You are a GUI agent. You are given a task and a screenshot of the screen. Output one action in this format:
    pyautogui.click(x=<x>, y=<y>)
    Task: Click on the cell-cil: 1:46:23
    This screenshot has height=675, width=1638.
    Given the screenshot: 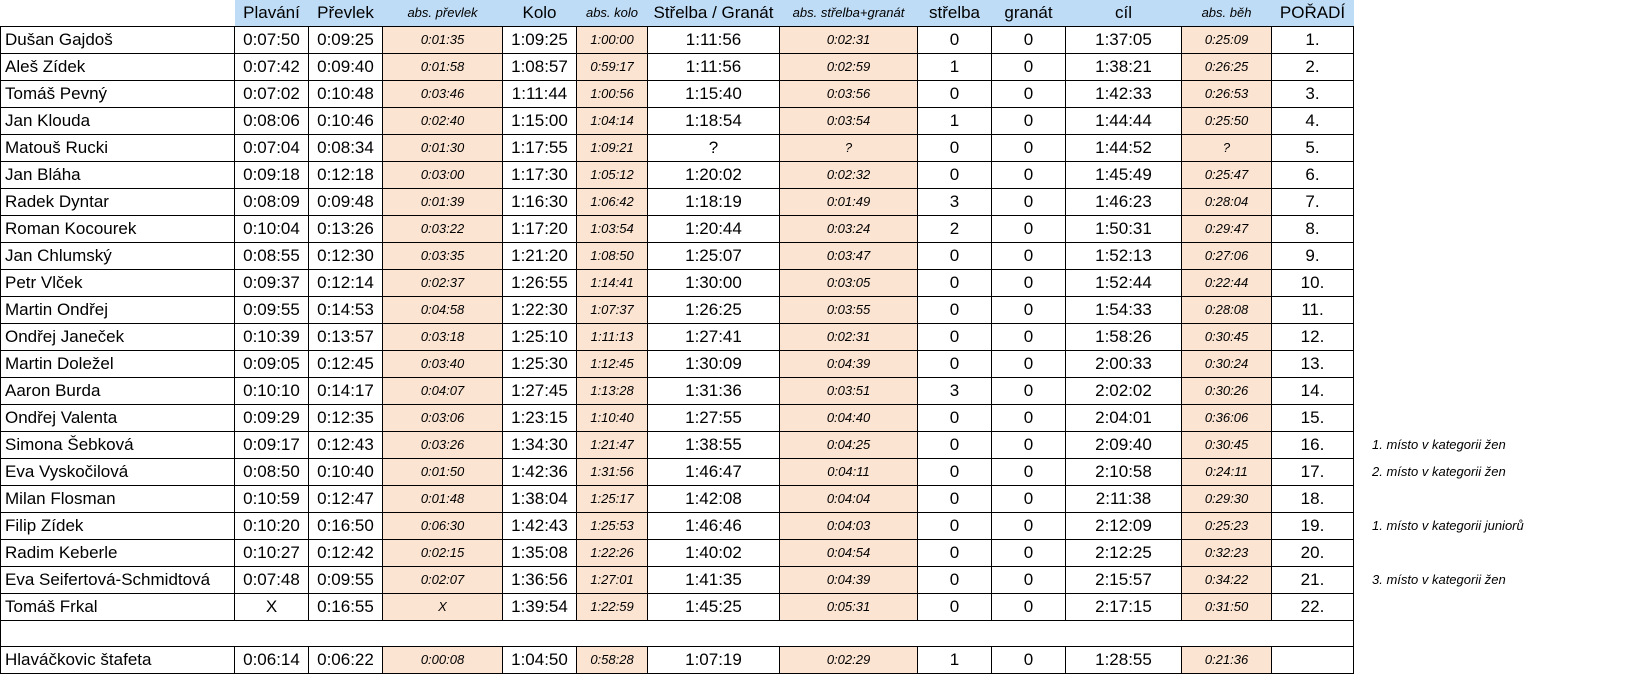 What is the action you would take?
    pyautogui.click(x=1123, y=202)
    